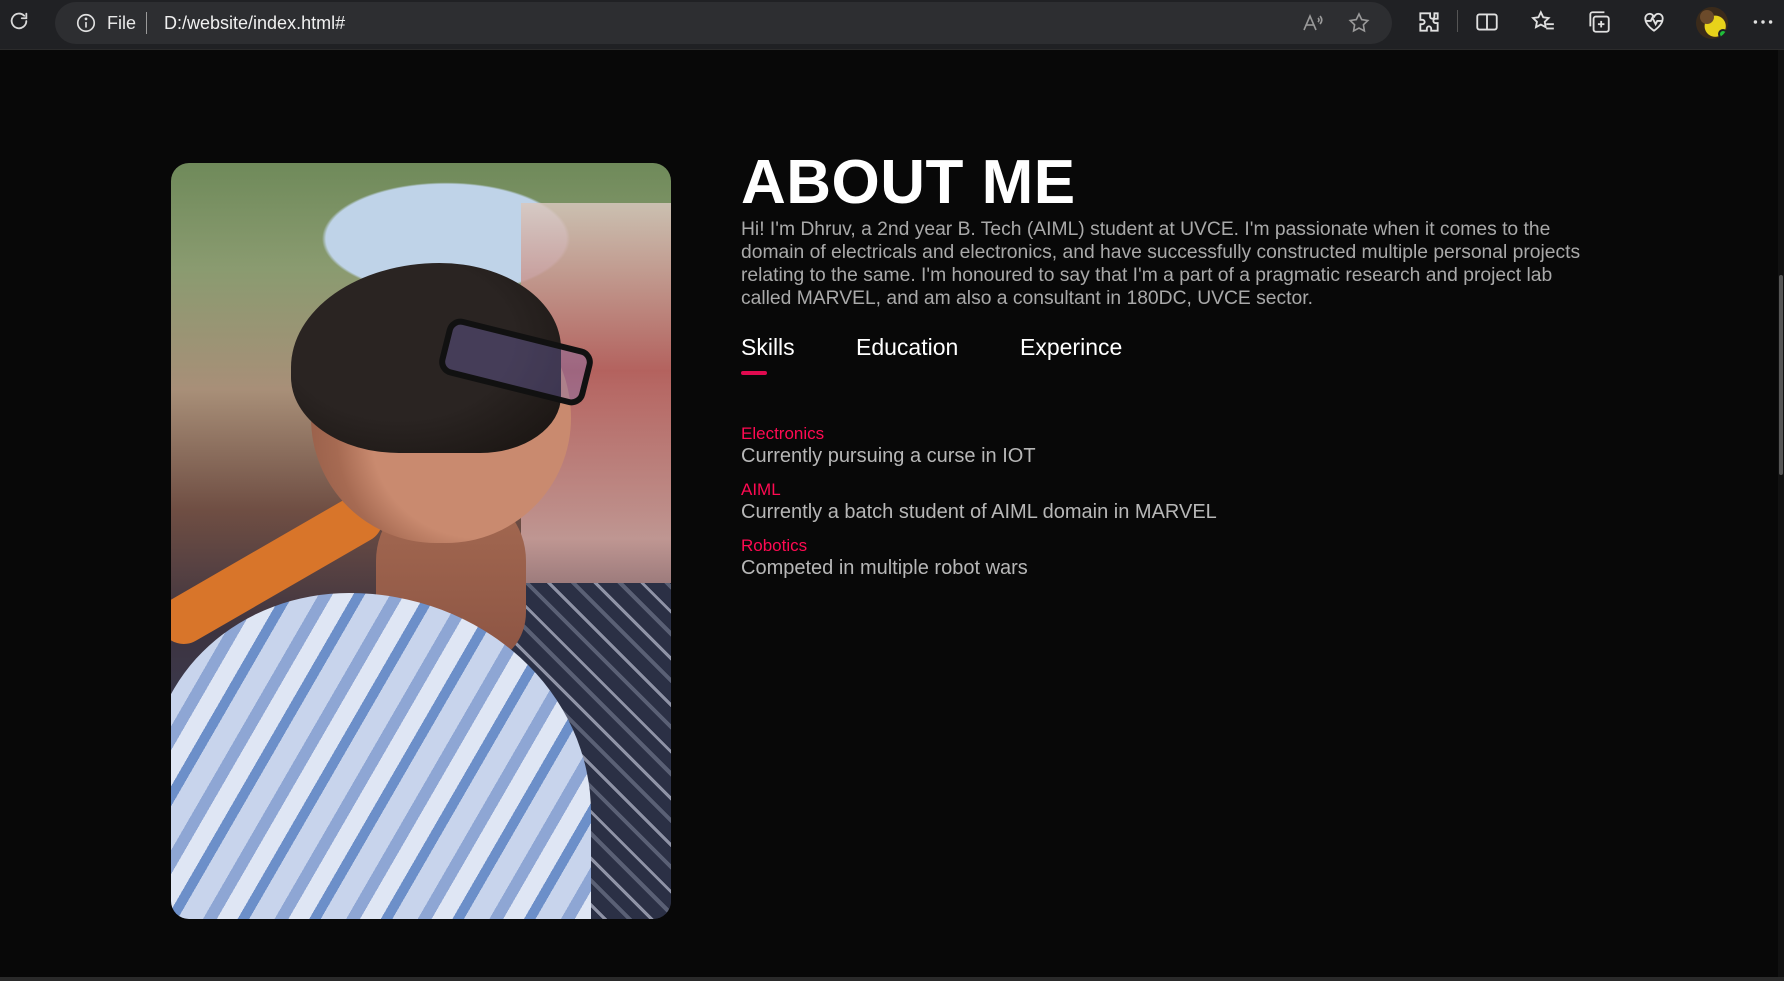 The image size is (1784, 981). What do you see at coordinates (1654, 22) in the screenshot?
I see `browser-essentials-icon` at bounding box center [1654, 22].